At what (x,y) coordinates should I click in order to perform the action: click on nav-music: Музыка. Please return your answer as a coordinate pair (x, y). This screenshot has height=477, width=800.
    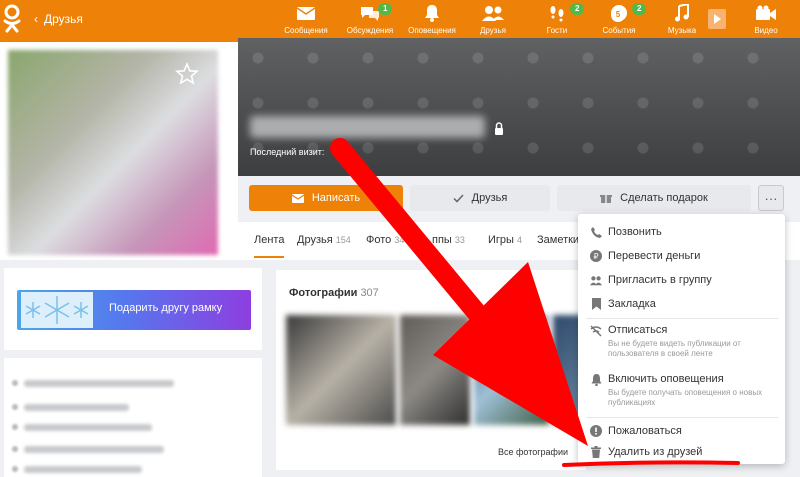
    Looking at the image, I should click on (682, 19).